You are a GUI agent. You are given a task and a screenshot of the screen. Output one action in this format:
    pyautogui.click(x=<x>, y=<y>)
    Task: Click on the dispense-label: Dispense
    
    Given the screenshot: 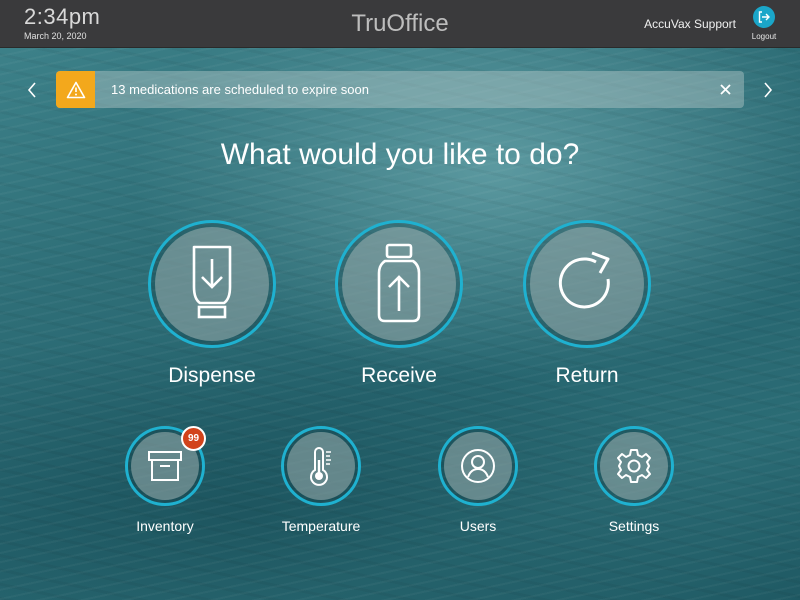 What is the action you would take?
    pyautogui.click(x=212, y=375)
    